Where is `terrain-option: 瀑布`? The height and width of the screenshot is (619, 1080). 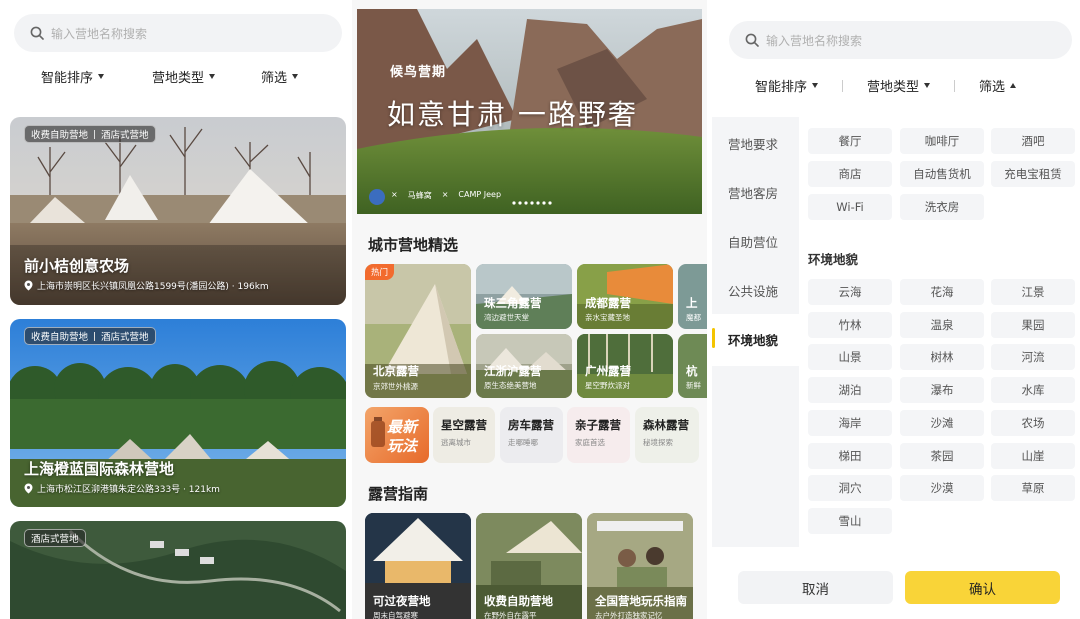 terrain-option: 瀑布 is located at coordinates (942, 390).